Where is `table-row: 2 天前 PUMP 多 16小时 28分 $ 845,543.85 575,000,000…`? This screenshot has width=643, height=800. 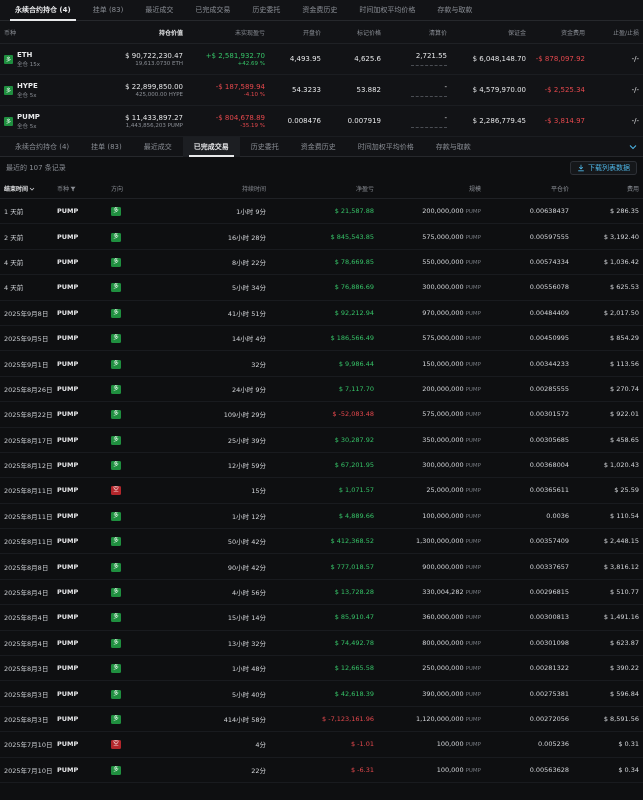 table-row: 2 天前 PUMP 多 16小时 28分 $ 845,543.85 575,000,000… is located at coordinates (321, 237).